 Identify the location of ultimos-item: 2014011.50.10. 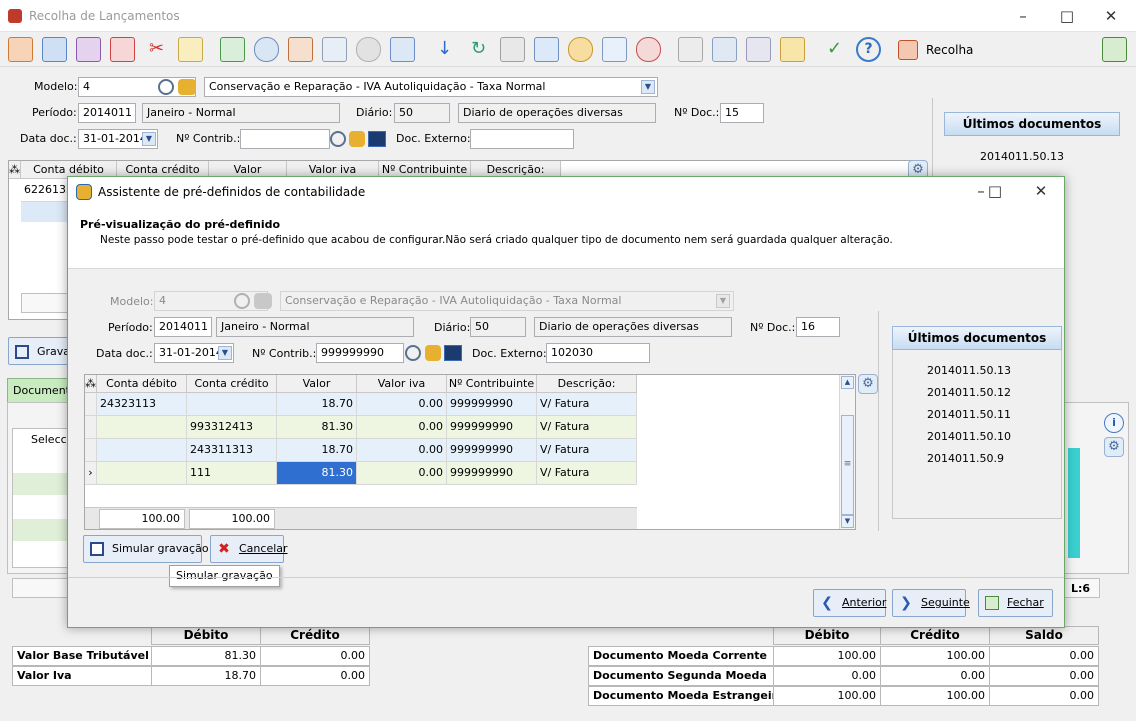
(969, 436).